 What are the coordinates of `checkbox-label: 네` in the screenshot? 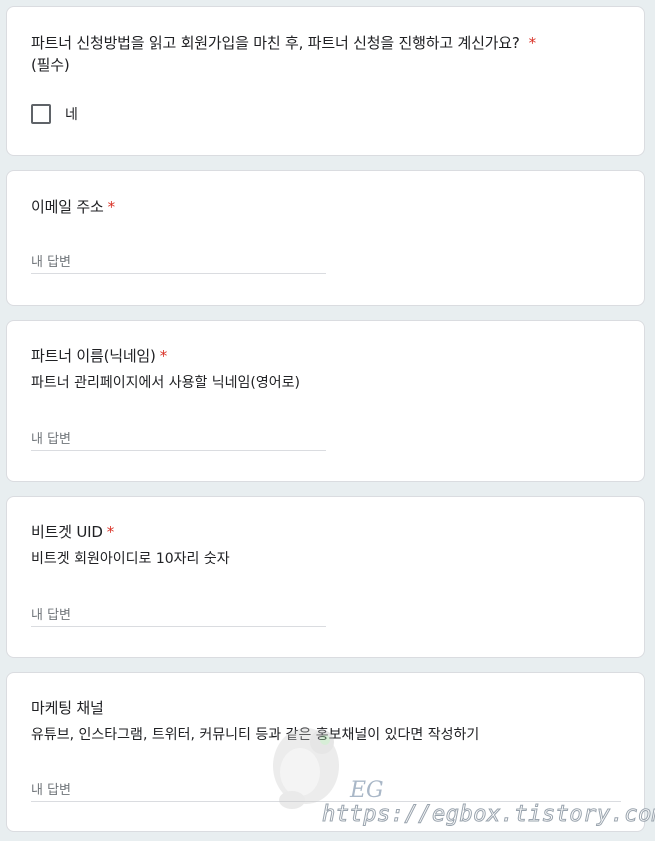 It's located at (71, 115).